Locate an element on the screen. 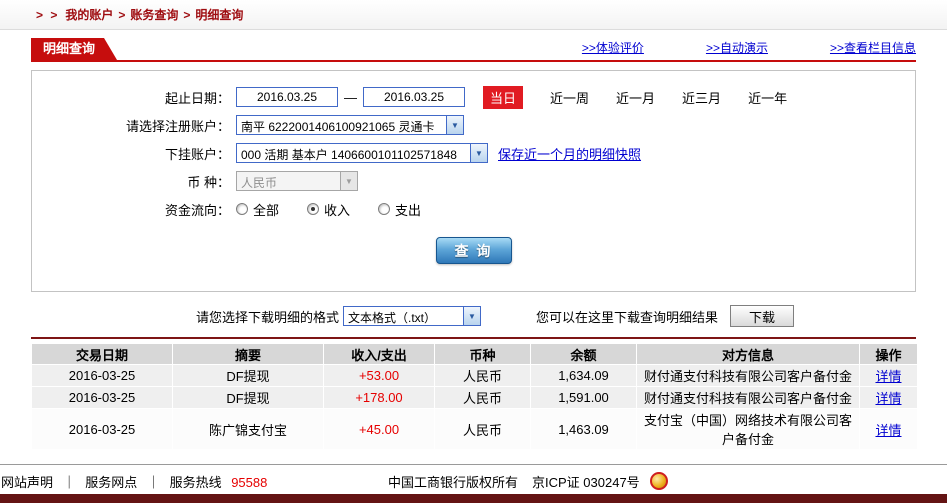 The height and width of the screenshot is (503, 947). header-counterparty: 对方信息 is located at coordinates (748, 354).